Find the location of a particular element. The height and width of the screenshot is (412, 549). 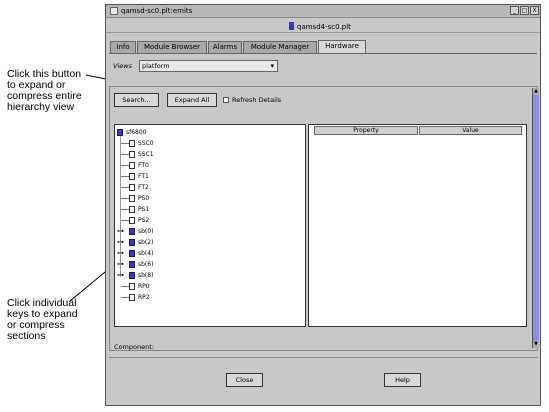

tab-module-browser: Module Browser is located at coordinates (172, 47).